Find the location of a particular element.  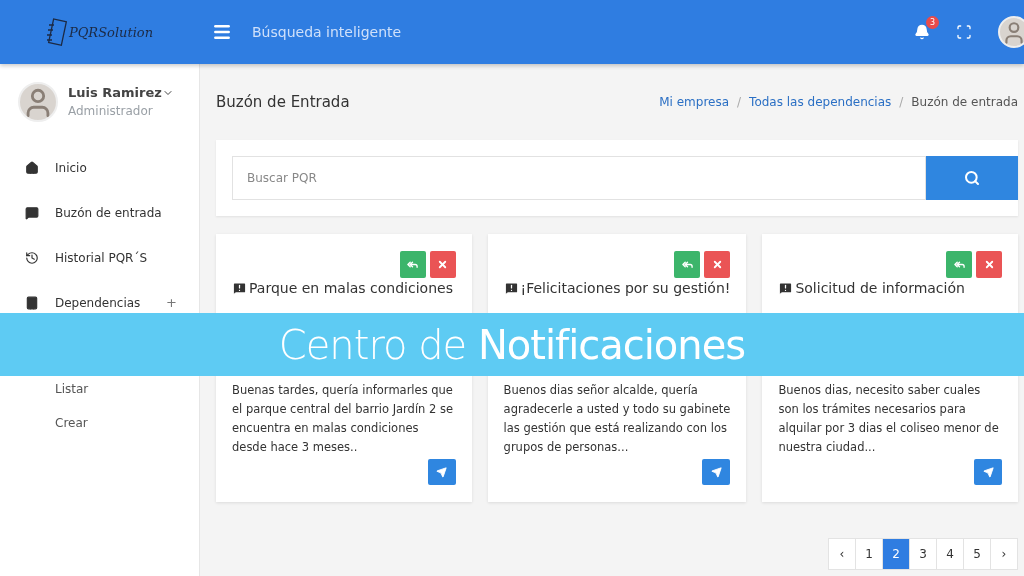

sidebar-subitem: Crear is located at coordinates (71, 423).